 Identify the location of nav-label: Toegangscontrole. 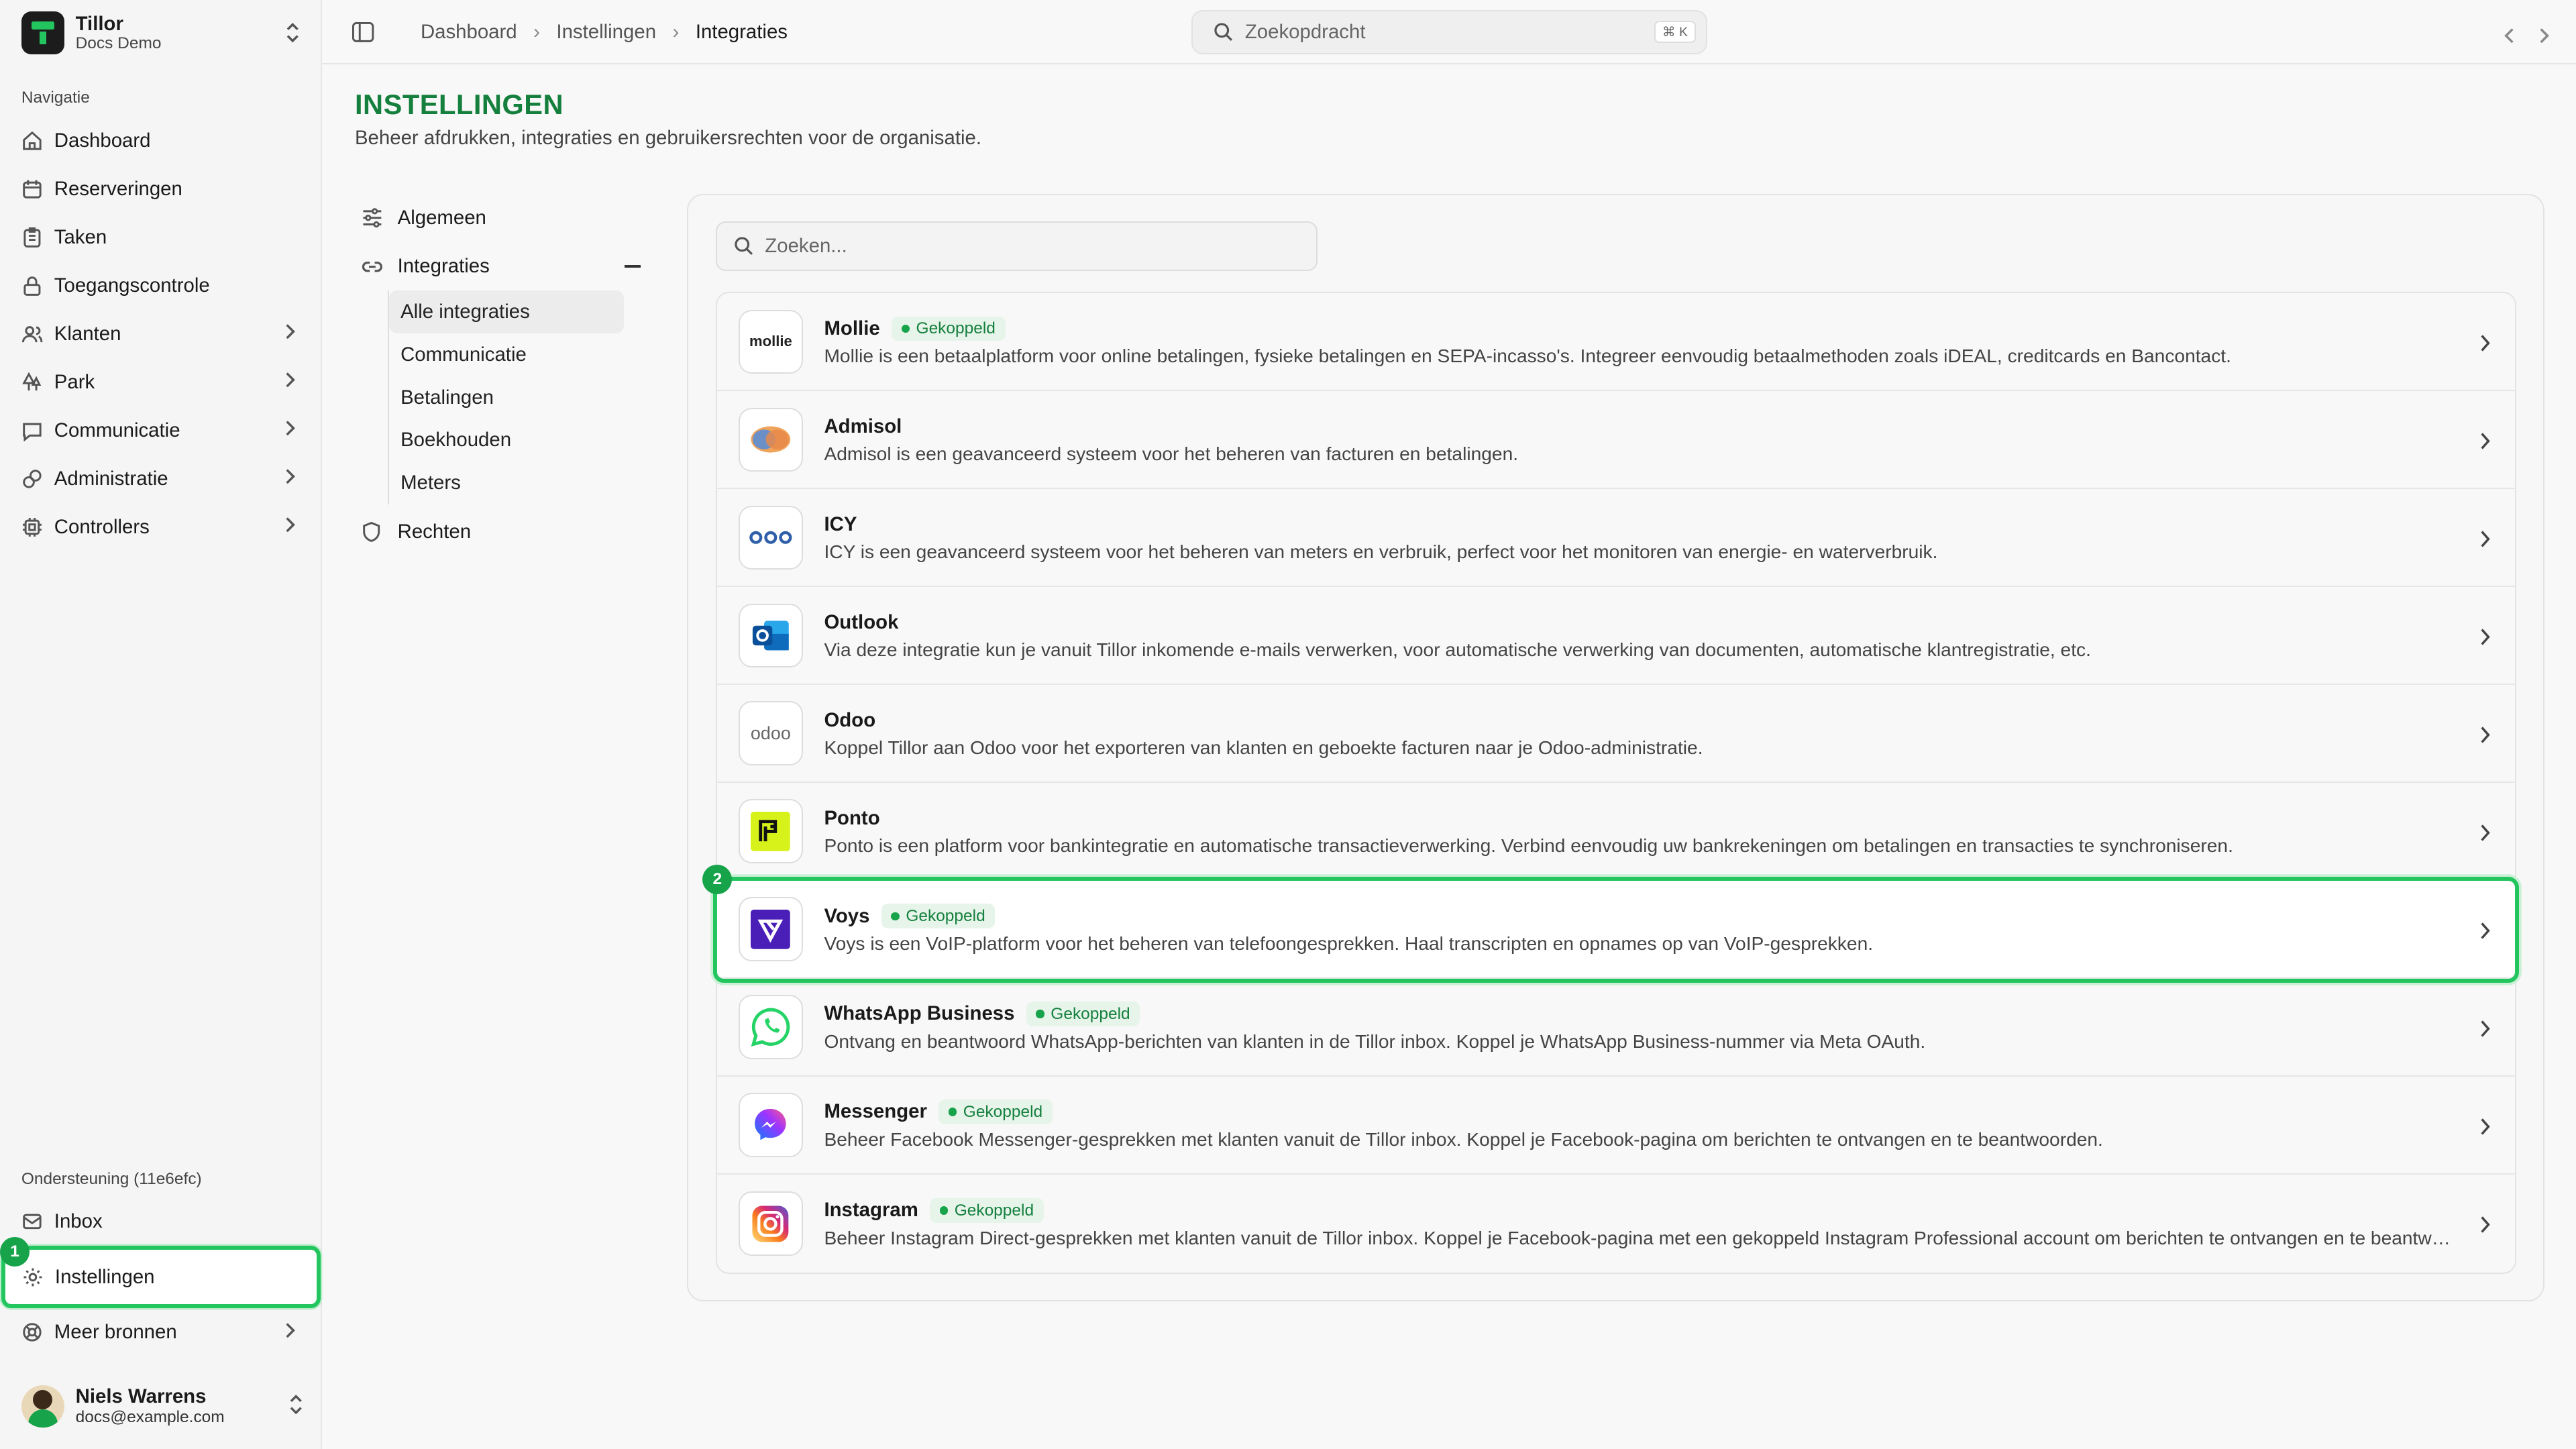
(132, 285).